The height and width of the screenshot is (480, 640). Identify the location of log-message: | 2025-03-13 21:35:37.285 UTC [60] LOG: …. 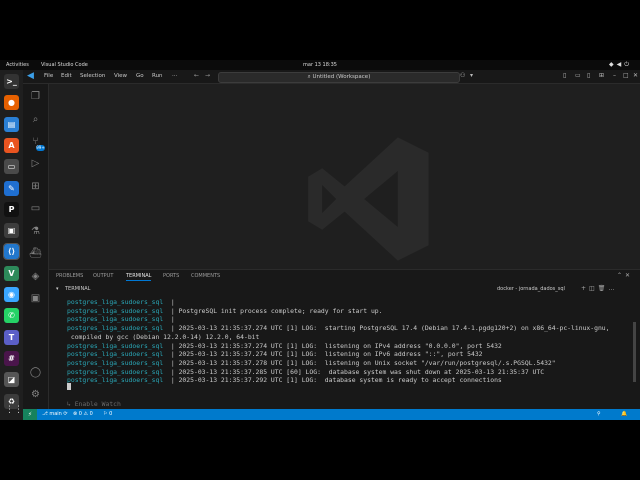
(354, 371).